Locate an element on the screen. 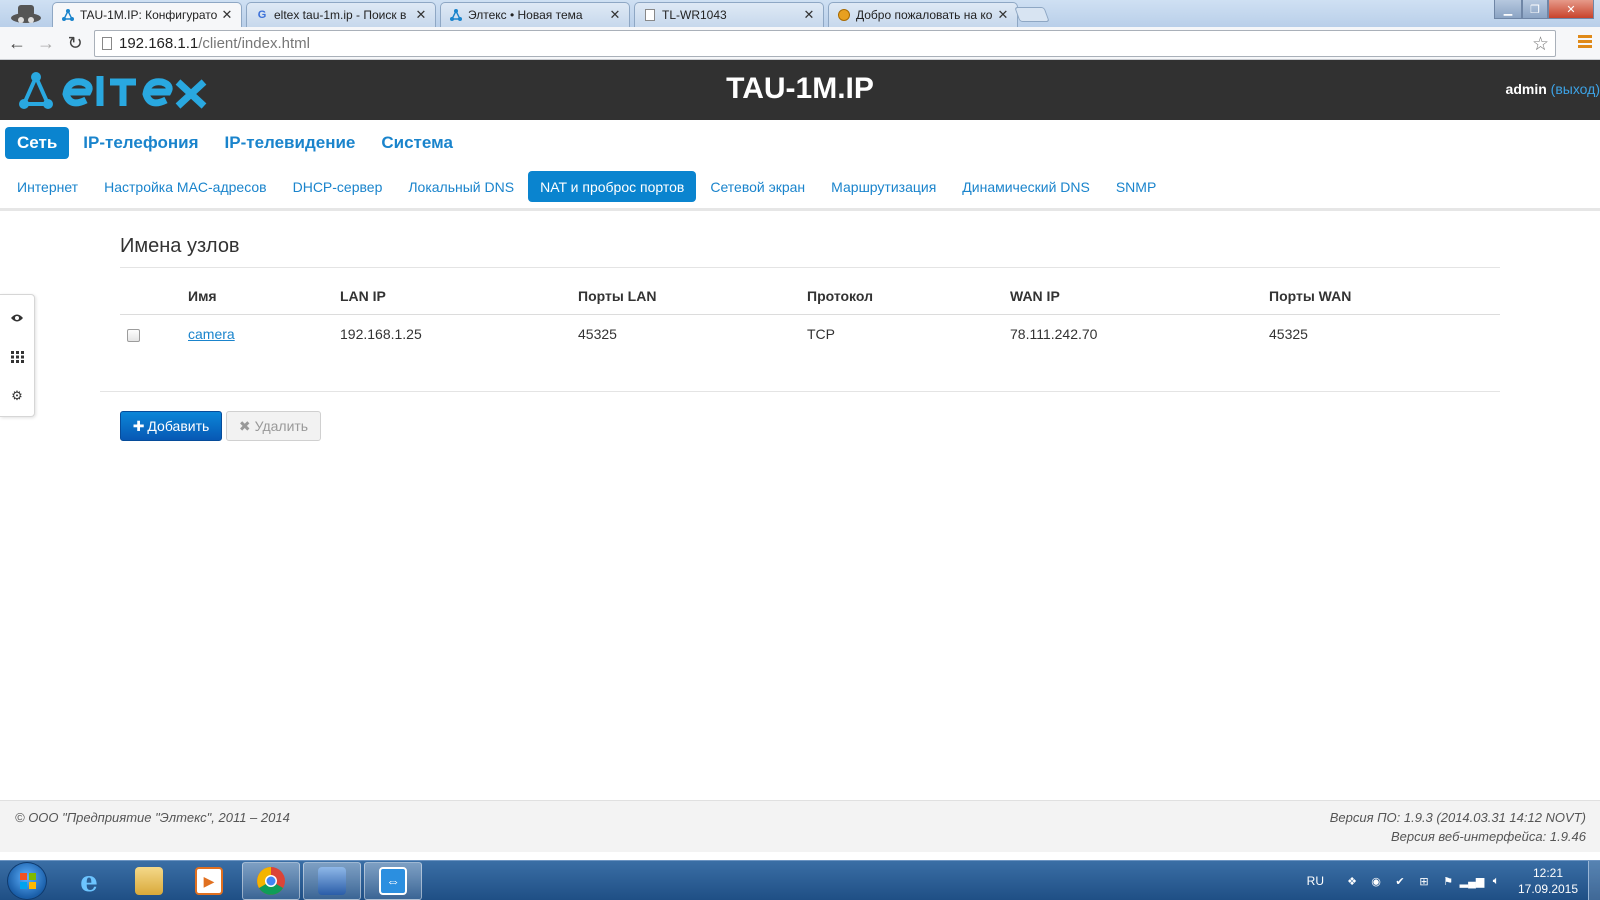 The image size is (1600, 900). header-divider is located at coordinates (810, 314).